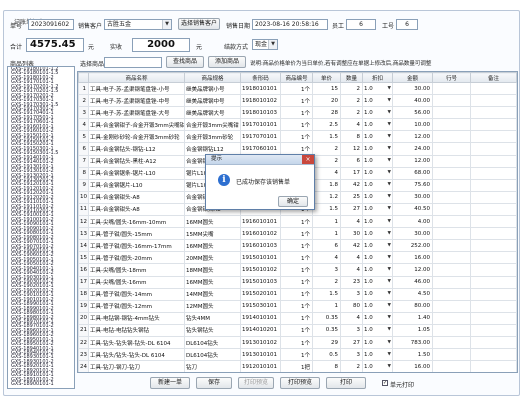 Image resolution: width=524 pixels, height=400 pixels. What do you see at coordinates (136, 125) in the screenshot?
I see `table-cell: 工具-合金钢钳子-合金开锻3mm尖嘴钳` at bounding box center [136, 125].